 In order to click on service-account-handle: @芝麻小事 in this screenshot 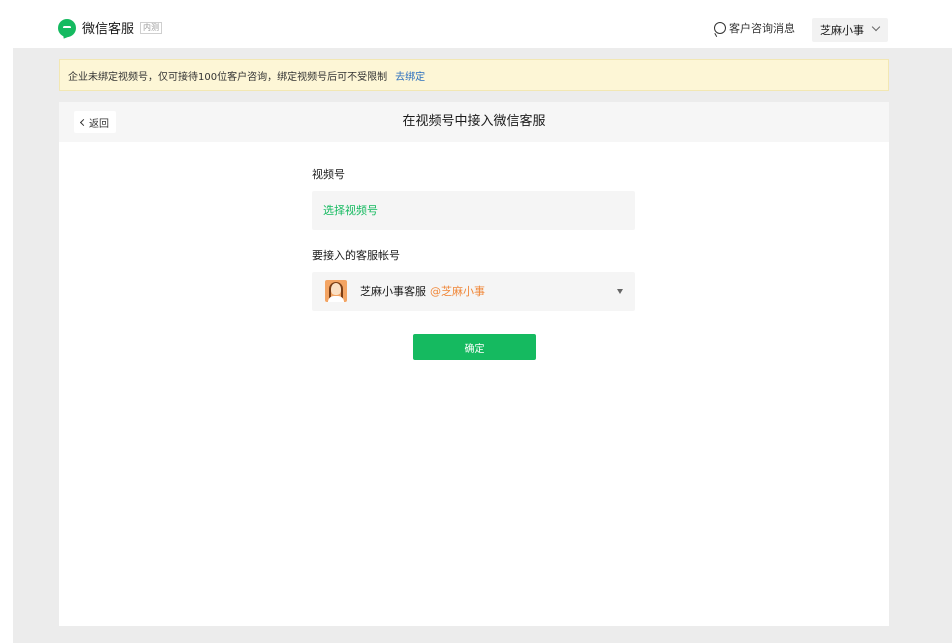, I will do `click(457, 291)`.